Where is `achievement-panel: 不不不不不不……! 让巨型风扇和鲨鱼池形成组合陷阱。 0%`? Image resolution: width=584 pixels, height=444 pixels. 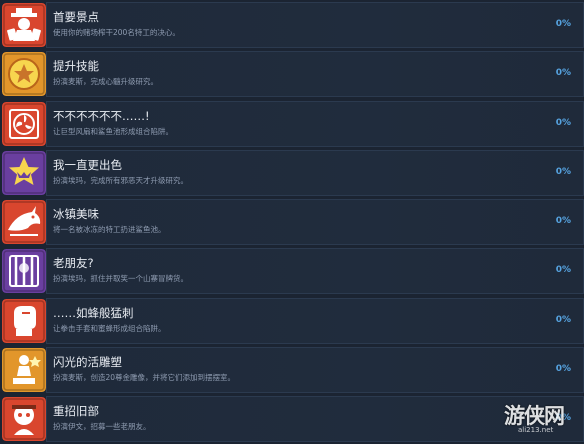
achievement-panel: 不不不不不不……! 让巨型风扇和鲨鱼池形成组合陷阱。 0% is located at coordinates (315, 124).